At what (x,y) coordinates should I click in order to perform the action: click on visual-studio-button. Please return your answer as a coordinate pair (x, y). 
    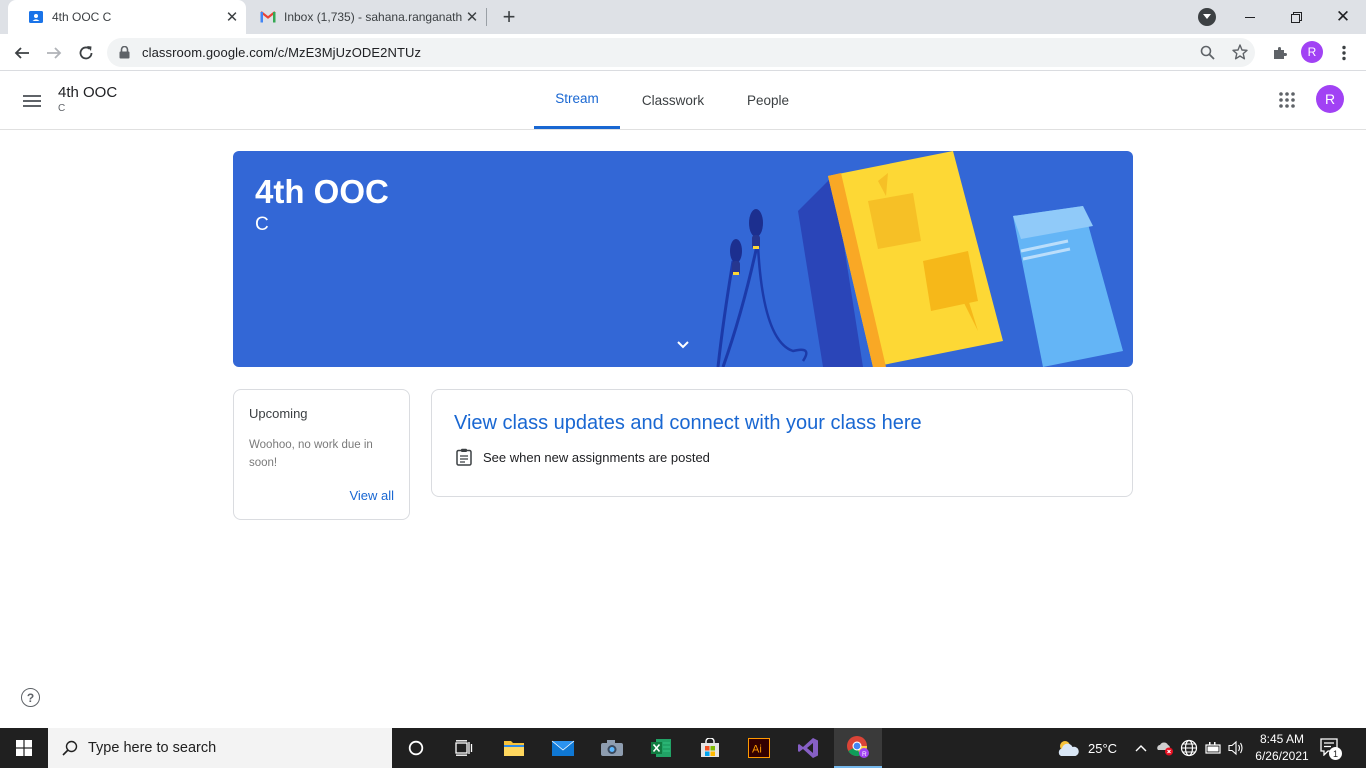
    Looking at the image, I should click on (808, 748).